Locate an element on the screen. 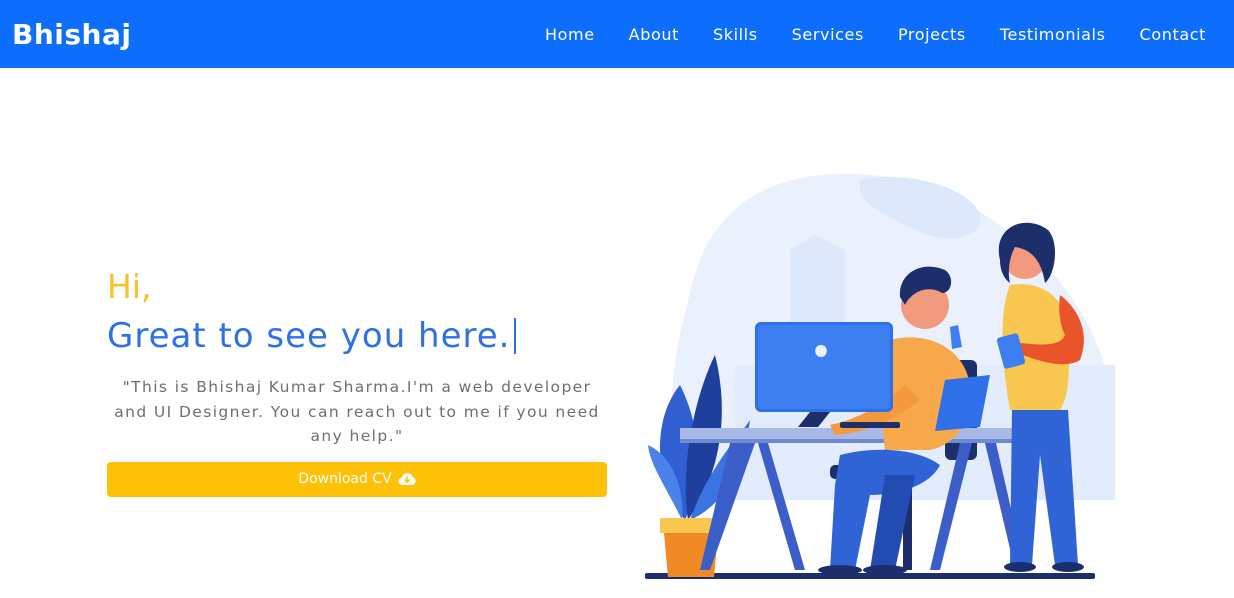 The image size is (1234, 598). headline: Great to see you here. is located at coordinates (357, 336).